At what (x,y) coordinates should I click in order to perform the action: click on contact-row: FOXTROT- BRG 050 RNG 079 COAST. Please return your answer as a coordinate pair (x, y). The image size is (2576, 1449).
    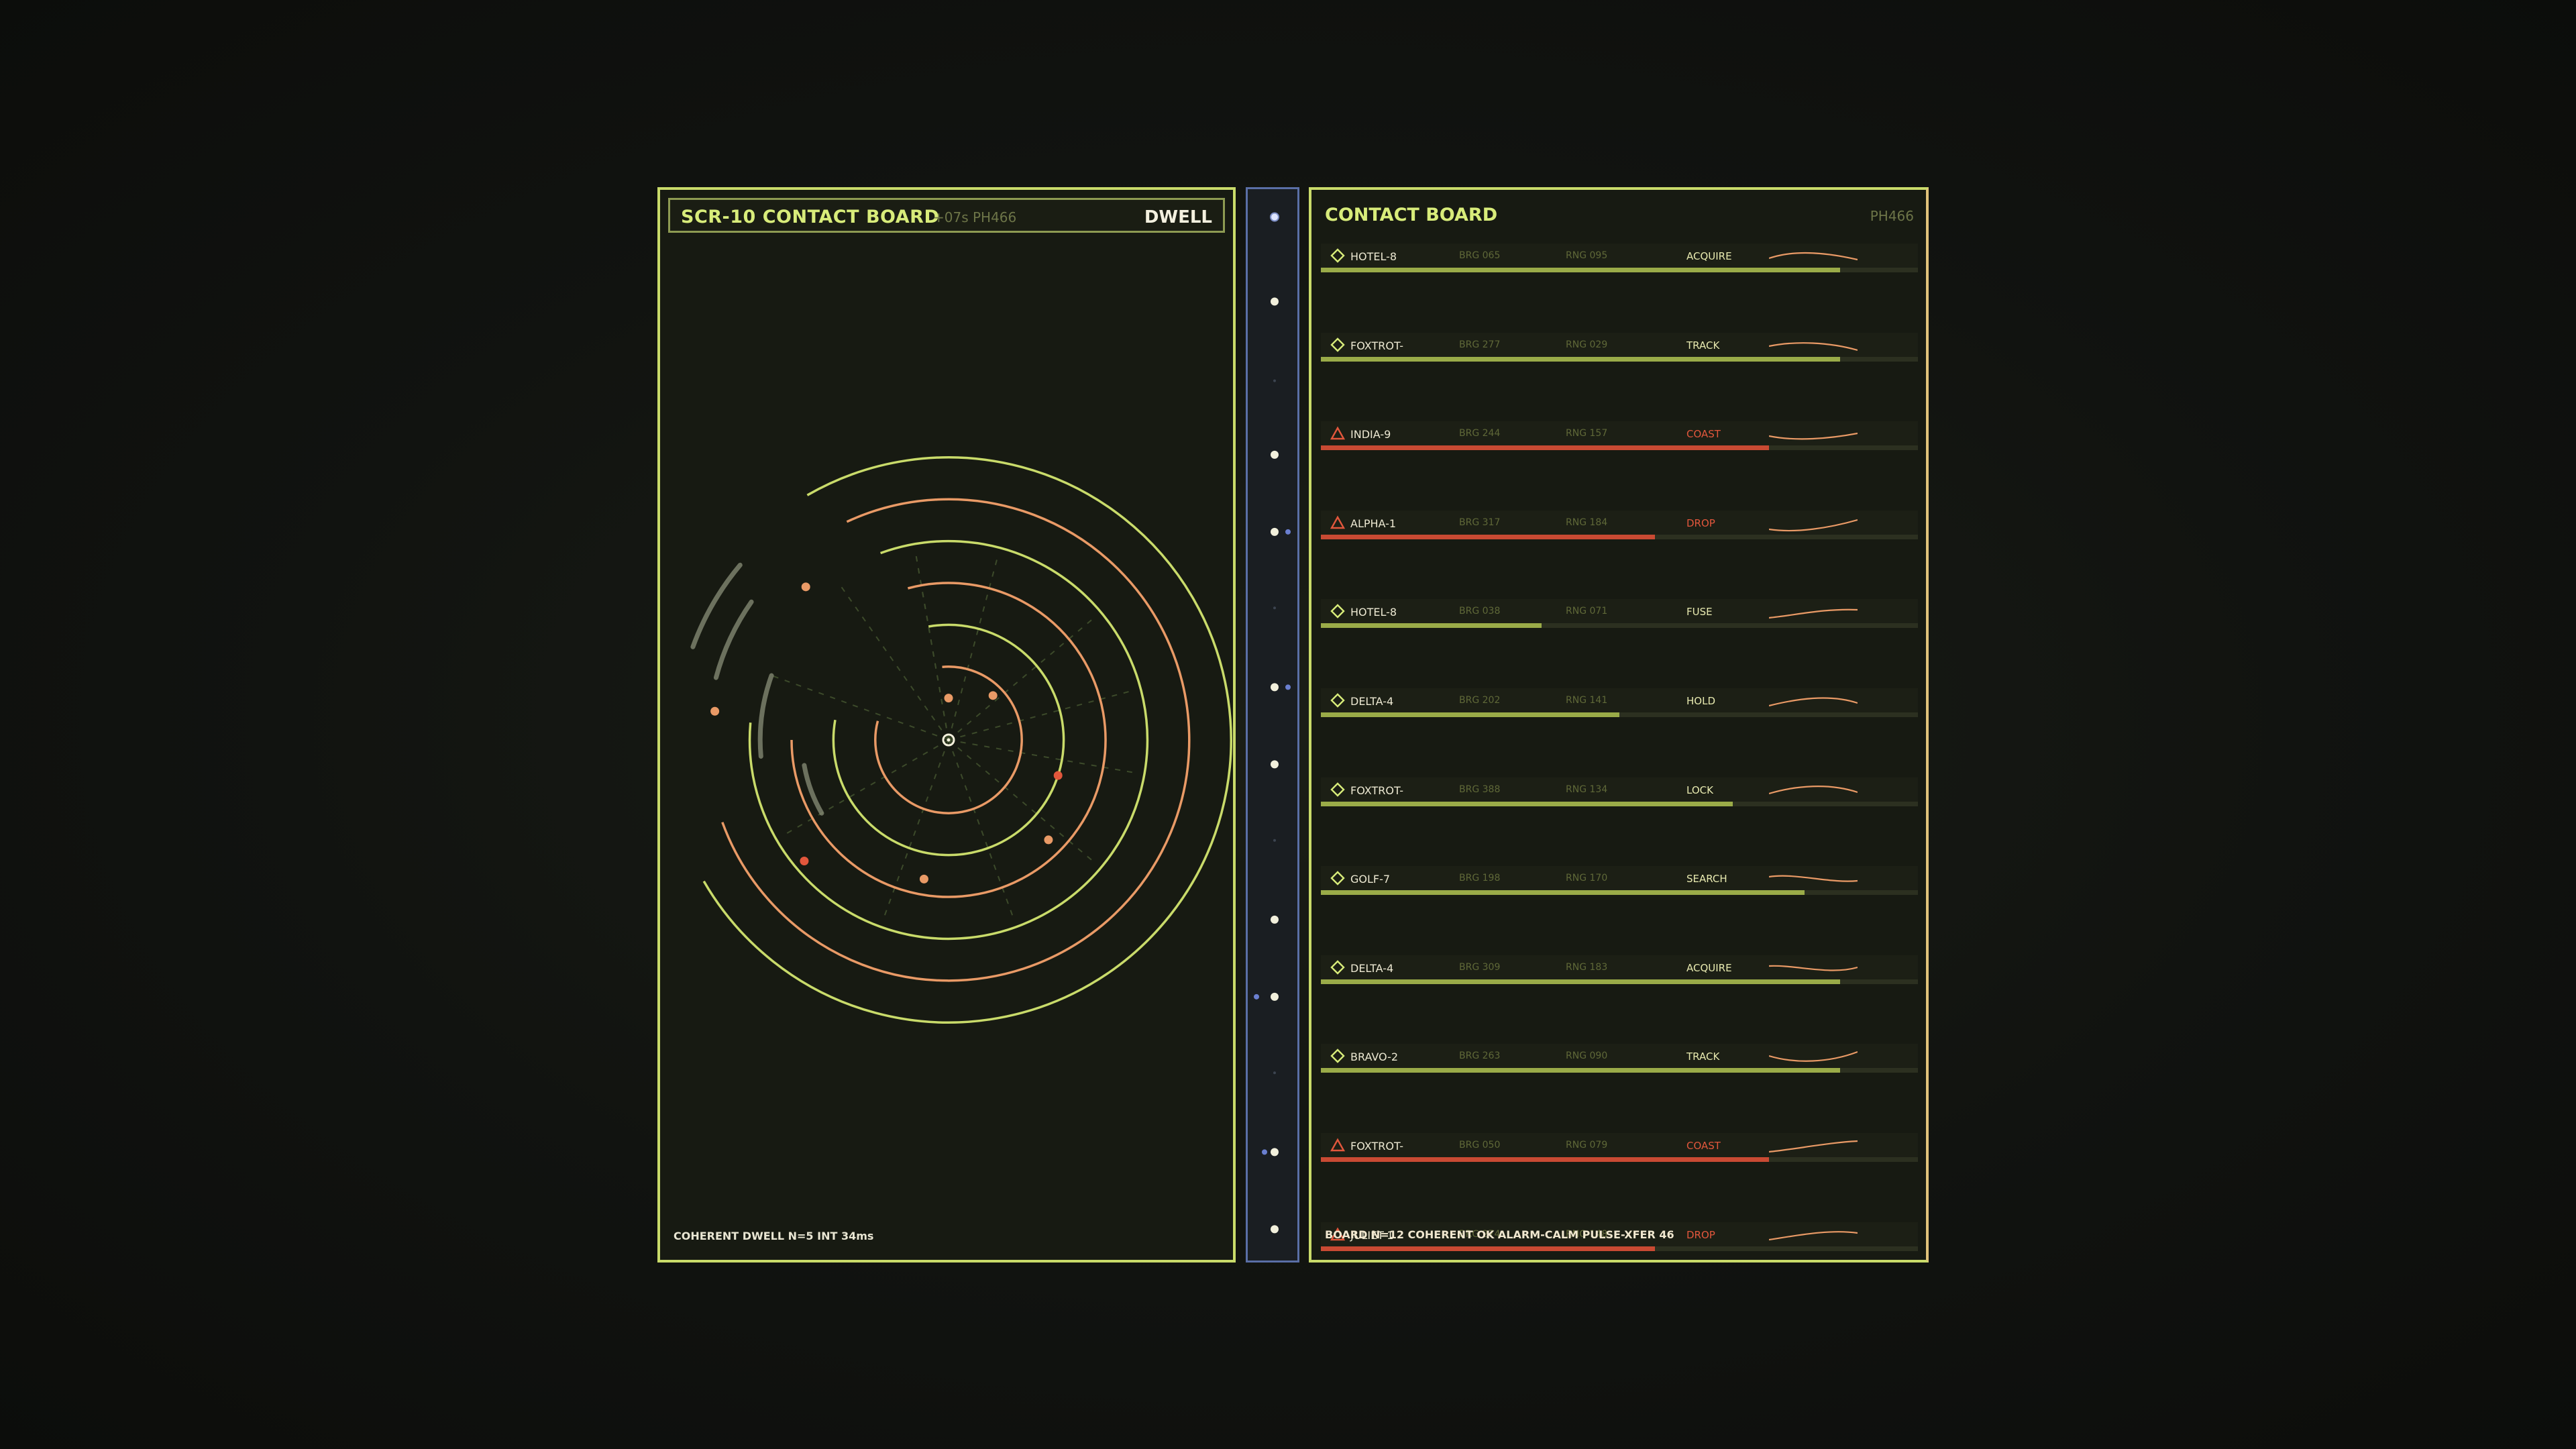
    Looking at the image, I should click on (1619, 1148).